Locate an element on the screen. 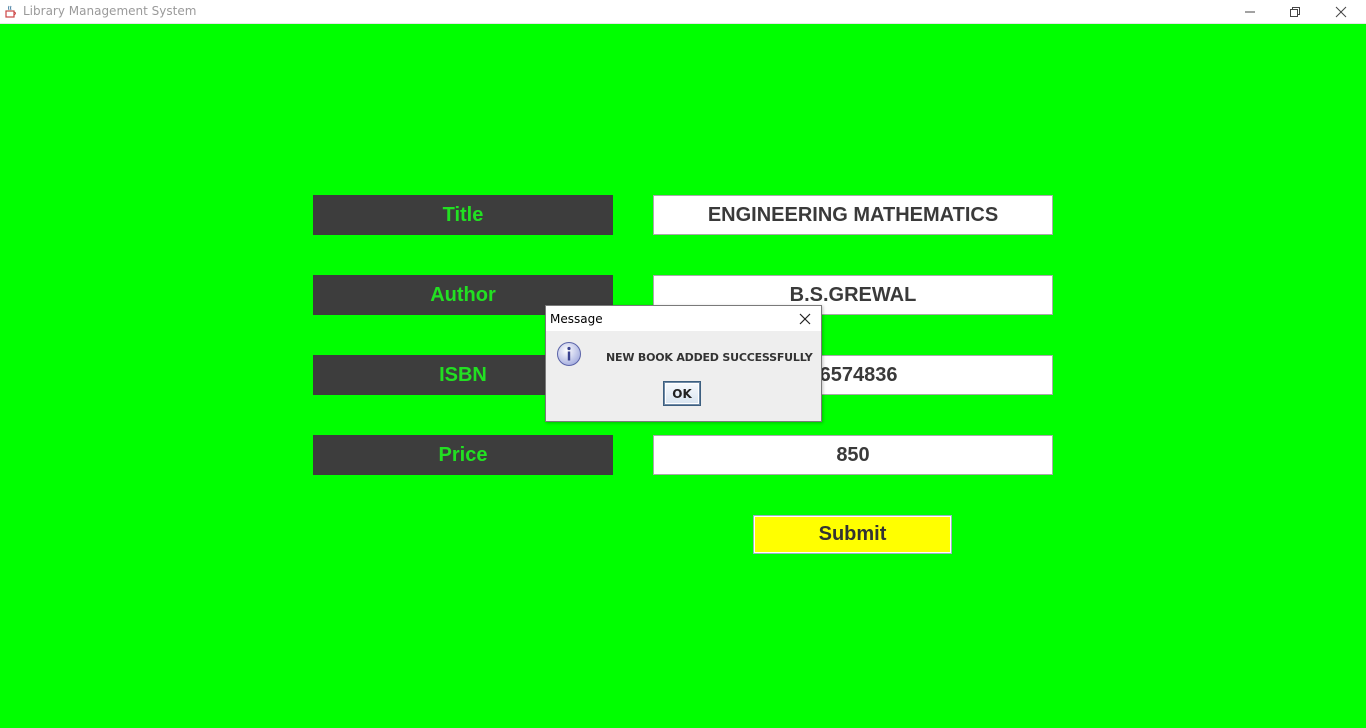 The width and height of the screenshot is (1366, 728). minimize-icon is located at coordinates (1250, 11).